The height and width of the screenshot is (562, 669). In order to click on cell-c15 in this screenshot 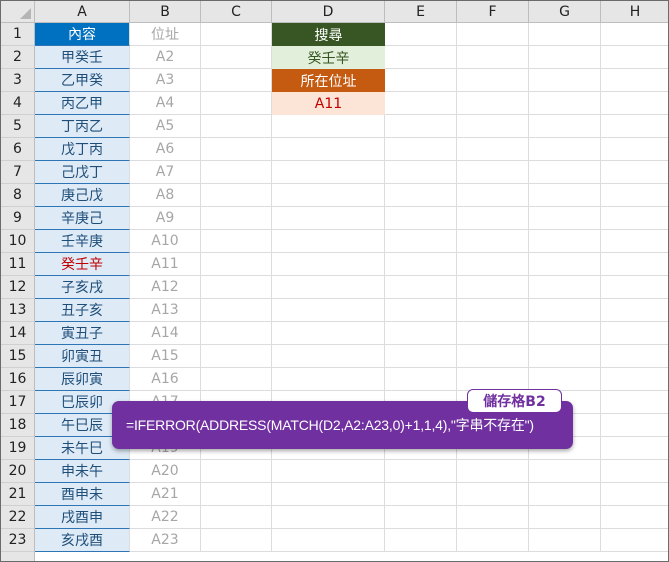, I will do `click(236, 356)`.